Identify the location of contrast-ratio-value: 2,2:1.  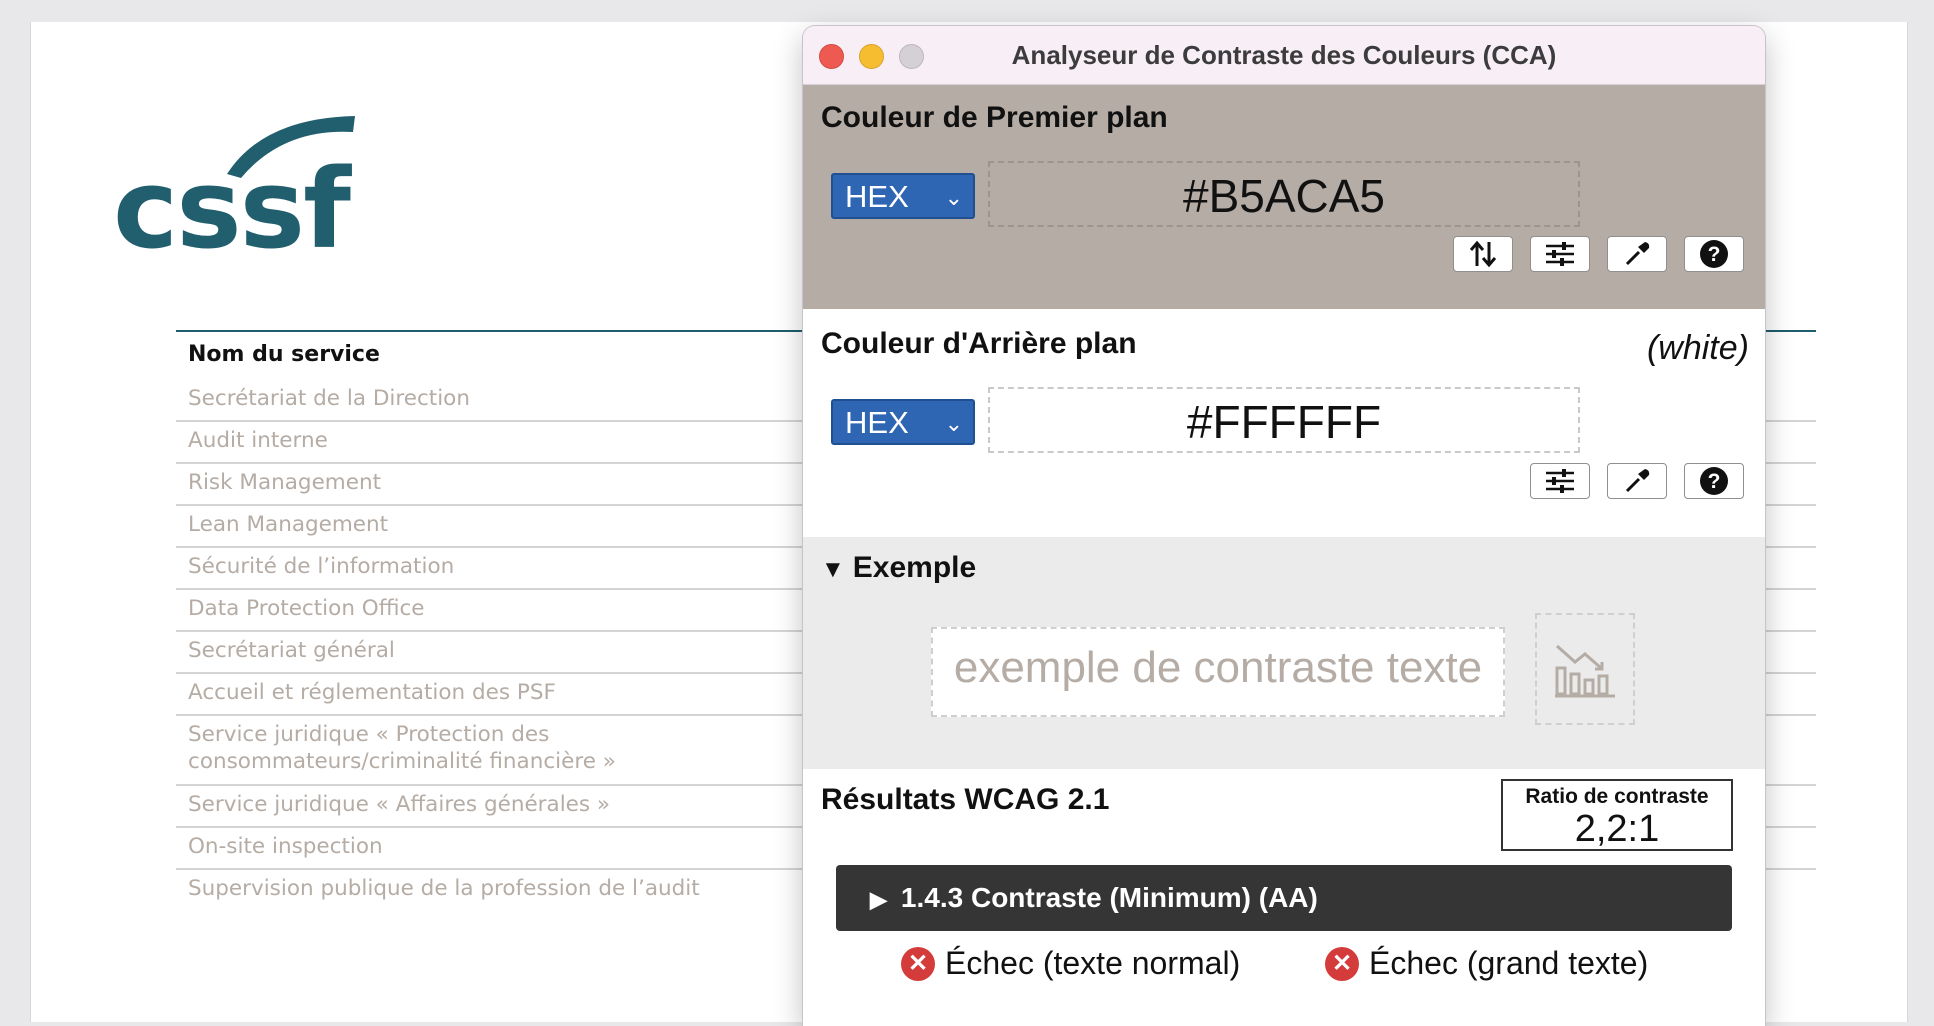
(1617, 829).